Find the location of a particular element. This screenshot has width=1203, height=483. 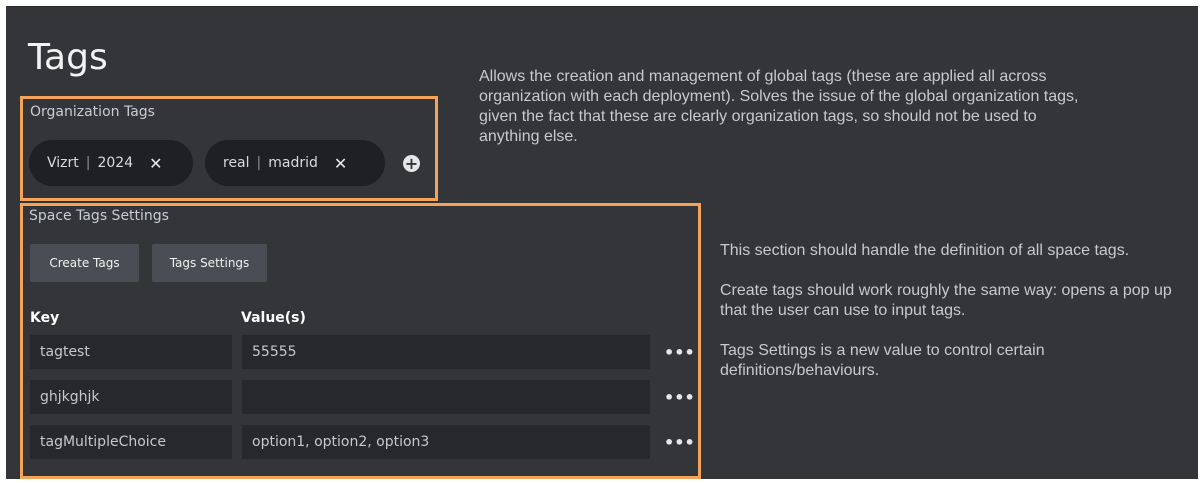

tag-key: real is located at coordinates (236, 163).